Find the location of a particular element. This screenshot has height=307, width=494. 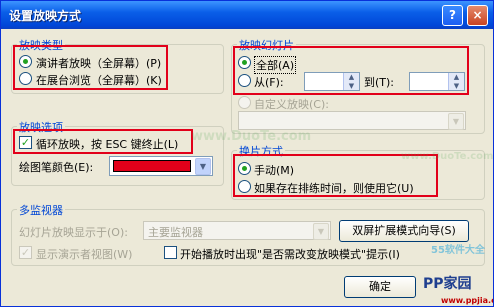

presenter-label: 演讲者放映（全屏幕）(P) is located at coordinates (98, 63).